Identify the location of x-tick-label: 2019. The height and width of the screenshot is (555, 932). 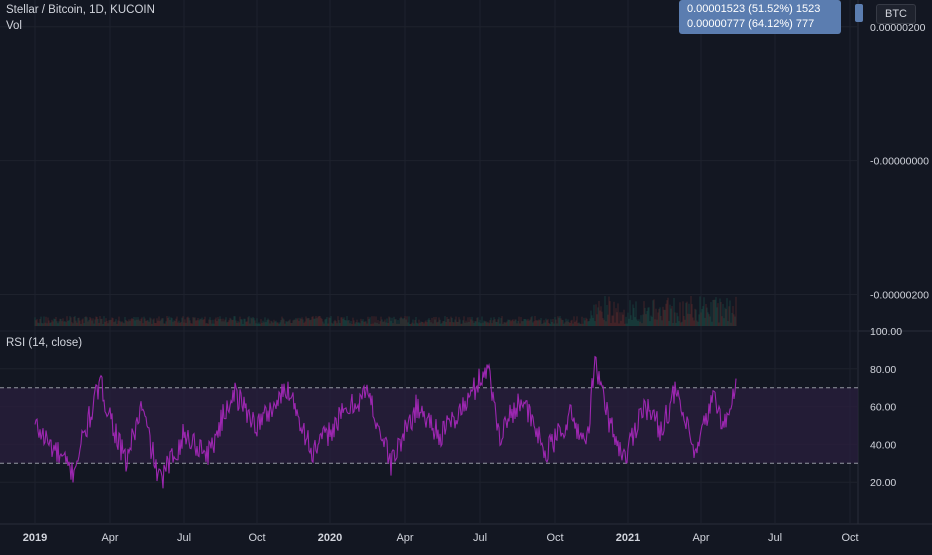
(35, 538).